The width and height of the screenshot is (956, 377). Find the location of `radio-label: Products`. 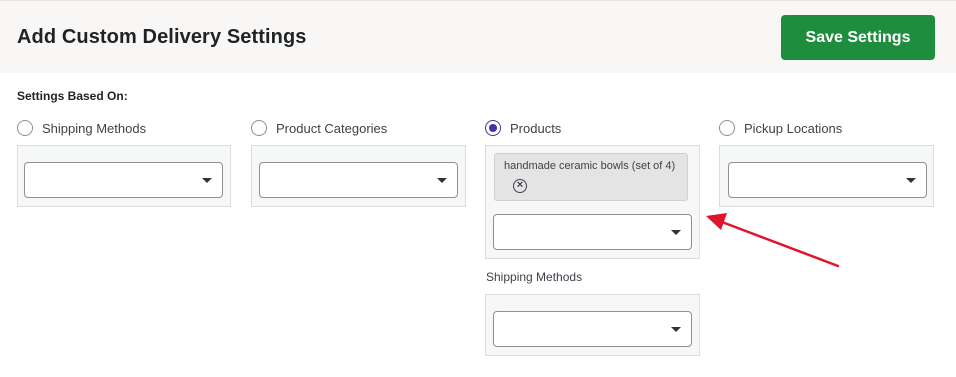

radio-label: Products is located at coordinates (536, 128).